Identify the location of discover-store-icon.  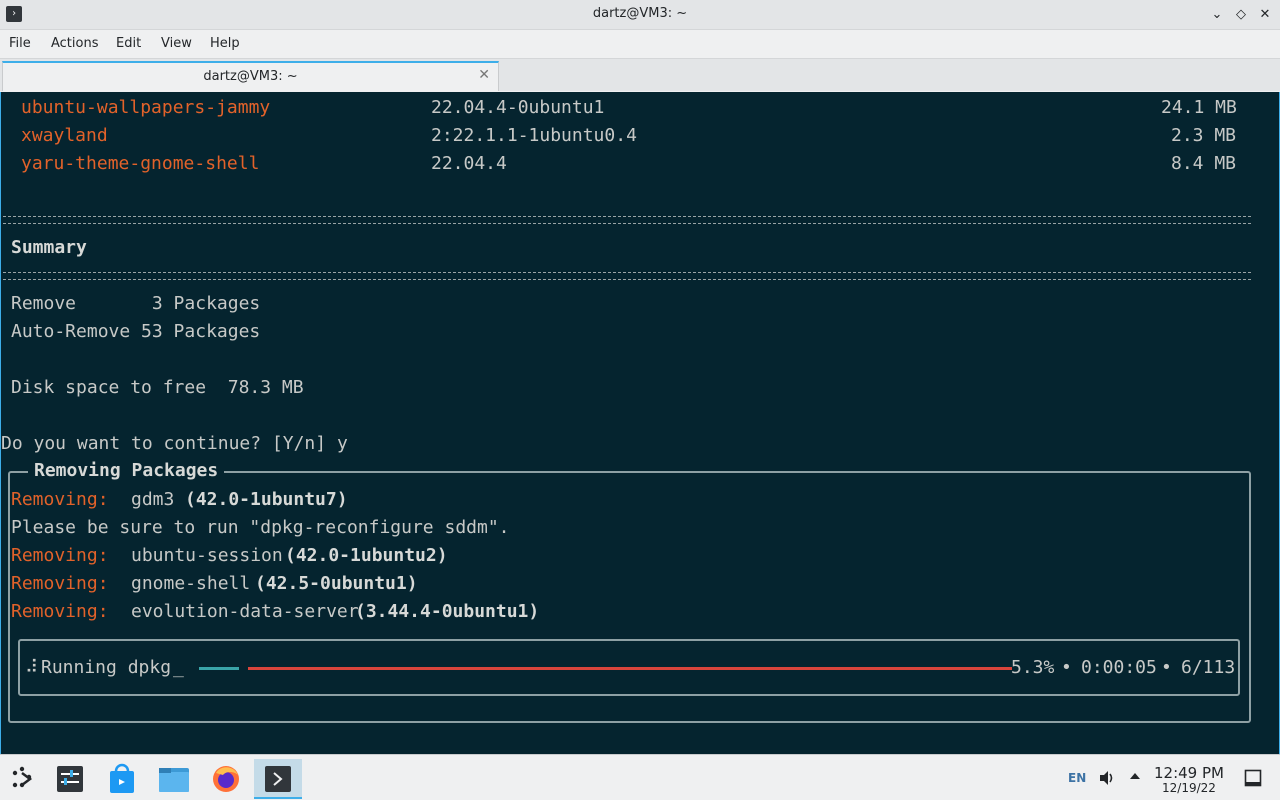
(122, 779).